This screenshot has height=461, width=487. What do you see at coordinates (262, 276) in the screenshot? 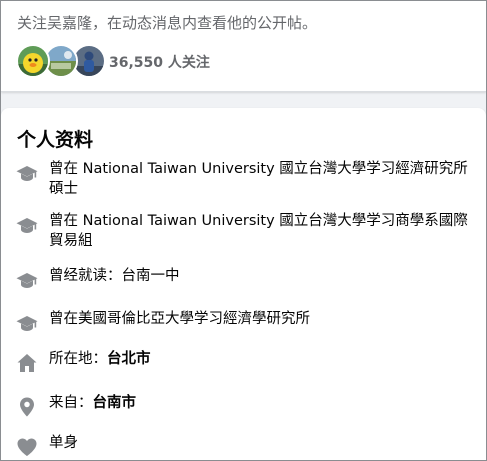
I see `profile-item-text: 曾经就读：台南一中` at bounding box center [262, 276].